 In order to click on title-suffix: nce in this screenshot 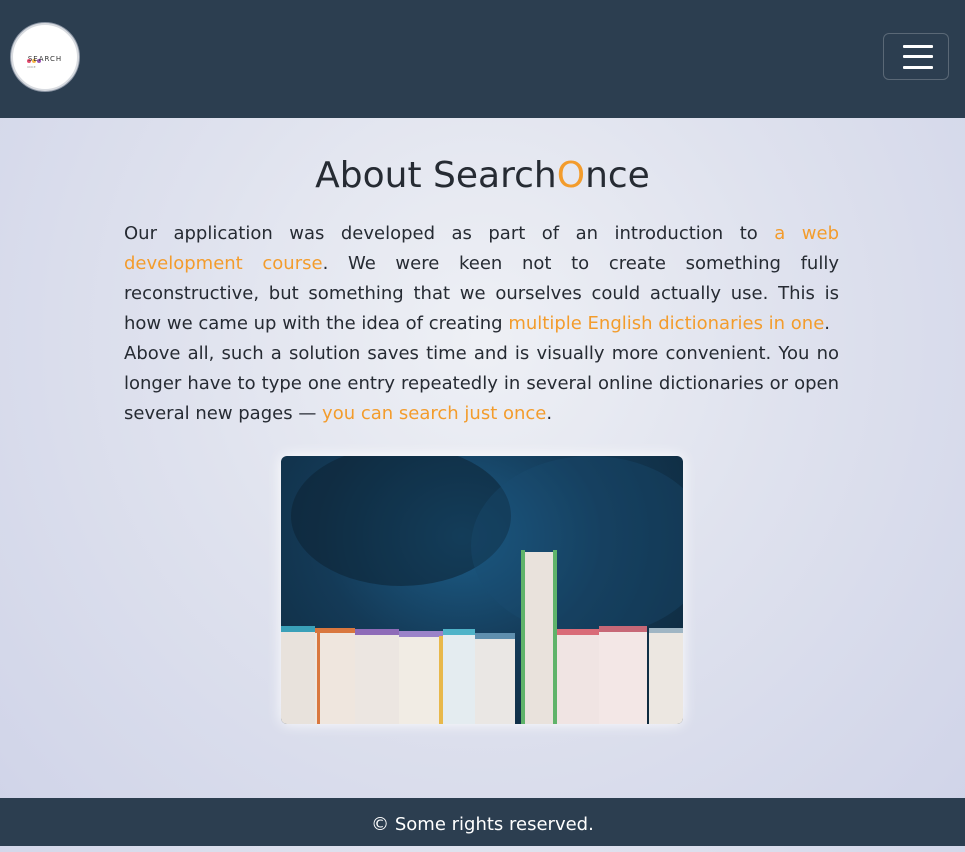, I will do `click(617, 175)`.